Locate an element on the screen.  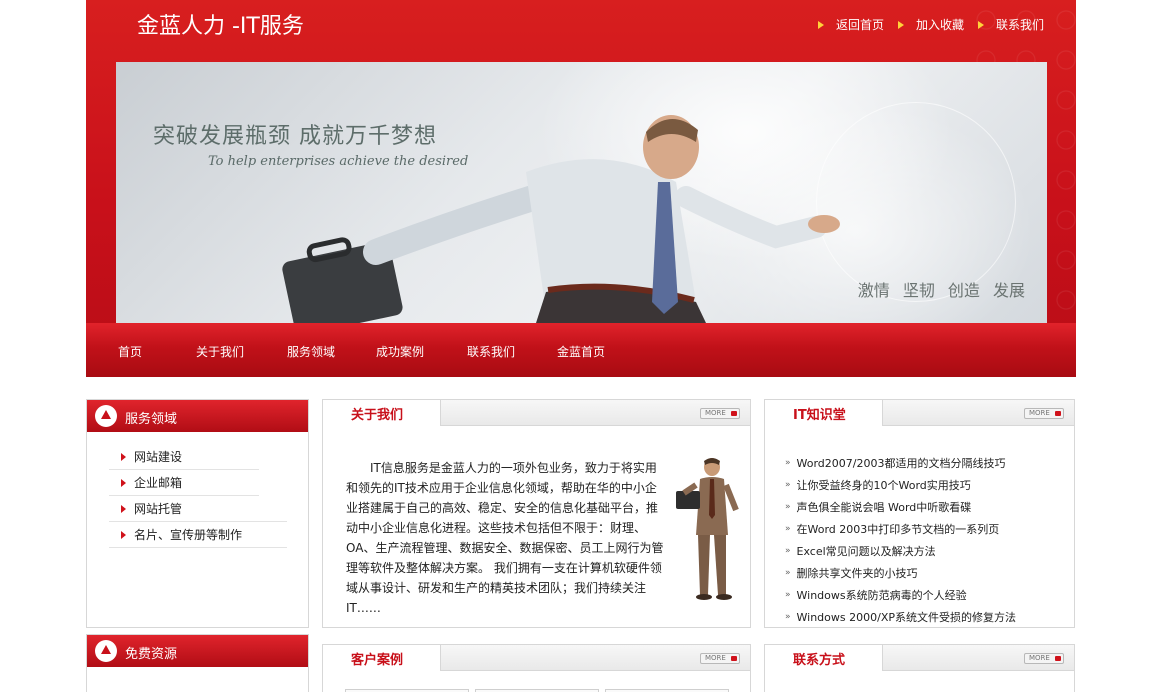
nav-services: 服务领域 is located at coordinates (311, 351).